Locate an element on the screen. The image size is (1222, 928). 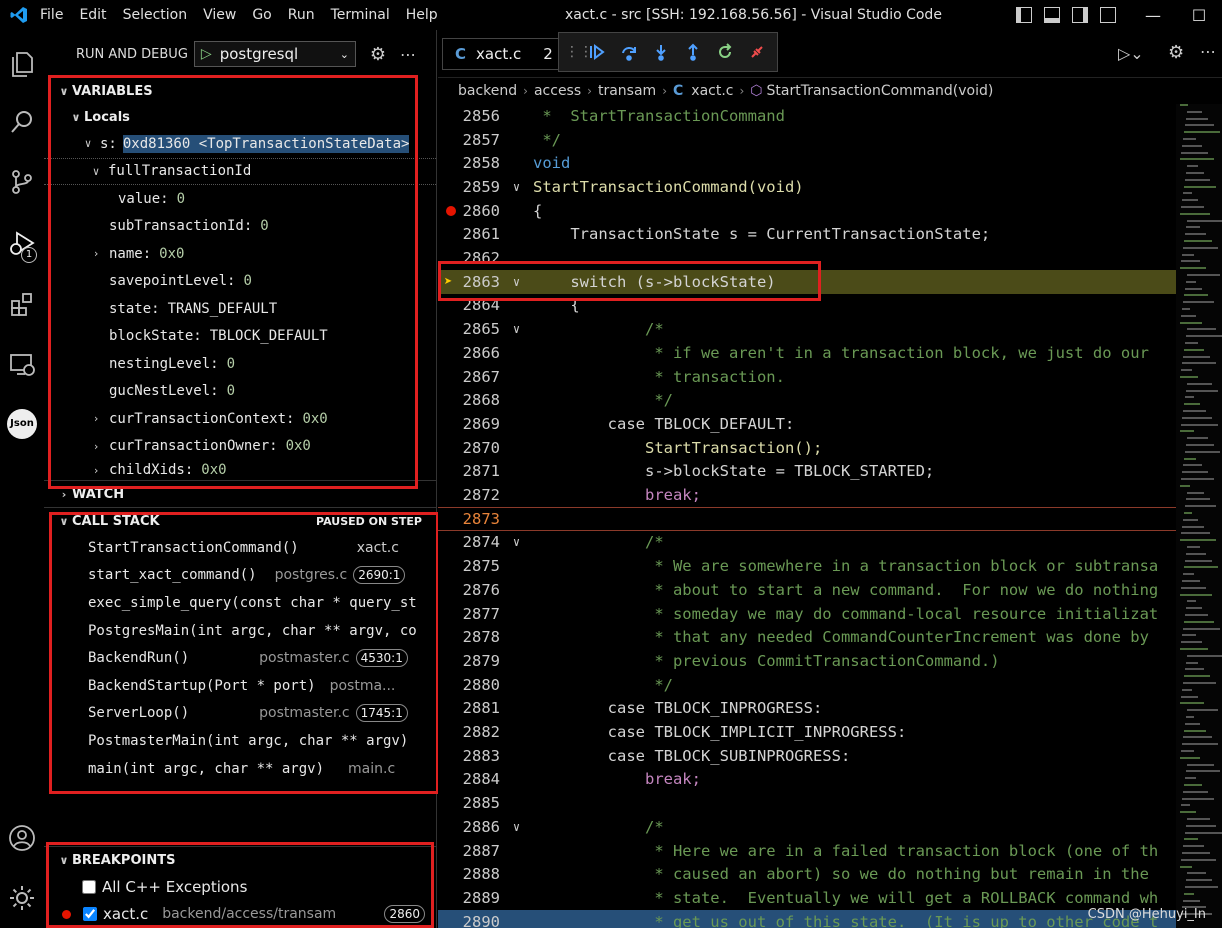
debug-configuration-select: ▷ postgresql ⌄ is located at coordinates (274, 54).